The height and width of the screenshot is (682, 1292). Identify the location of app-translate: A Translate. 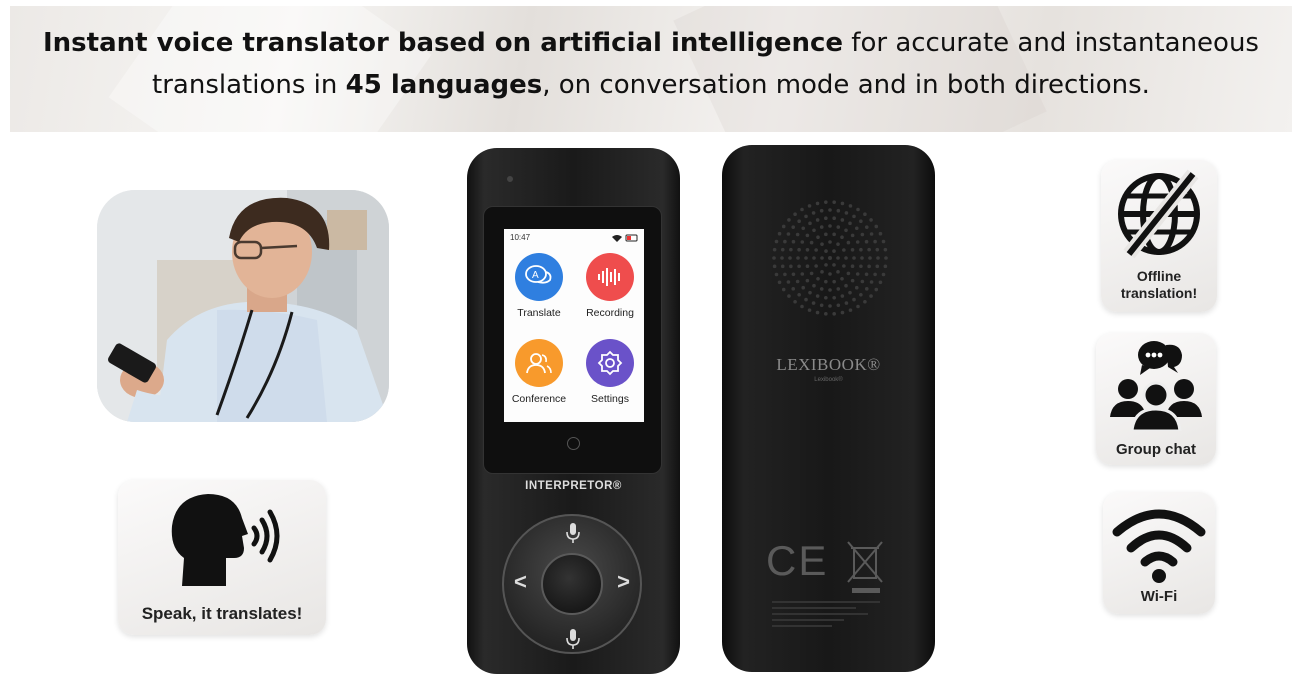
(539, 286).